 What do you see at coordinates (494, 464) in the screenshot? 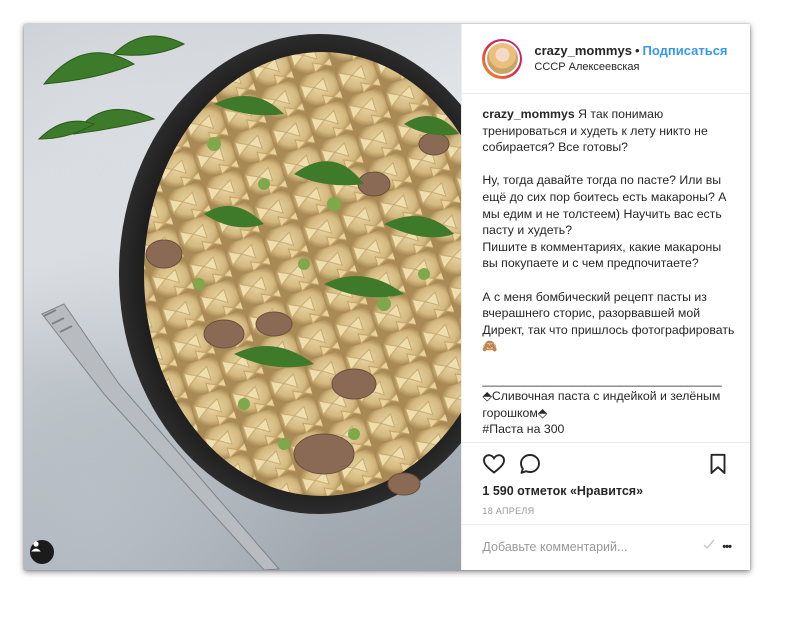
I see `heart-icon` at bounding box center [494, 464].